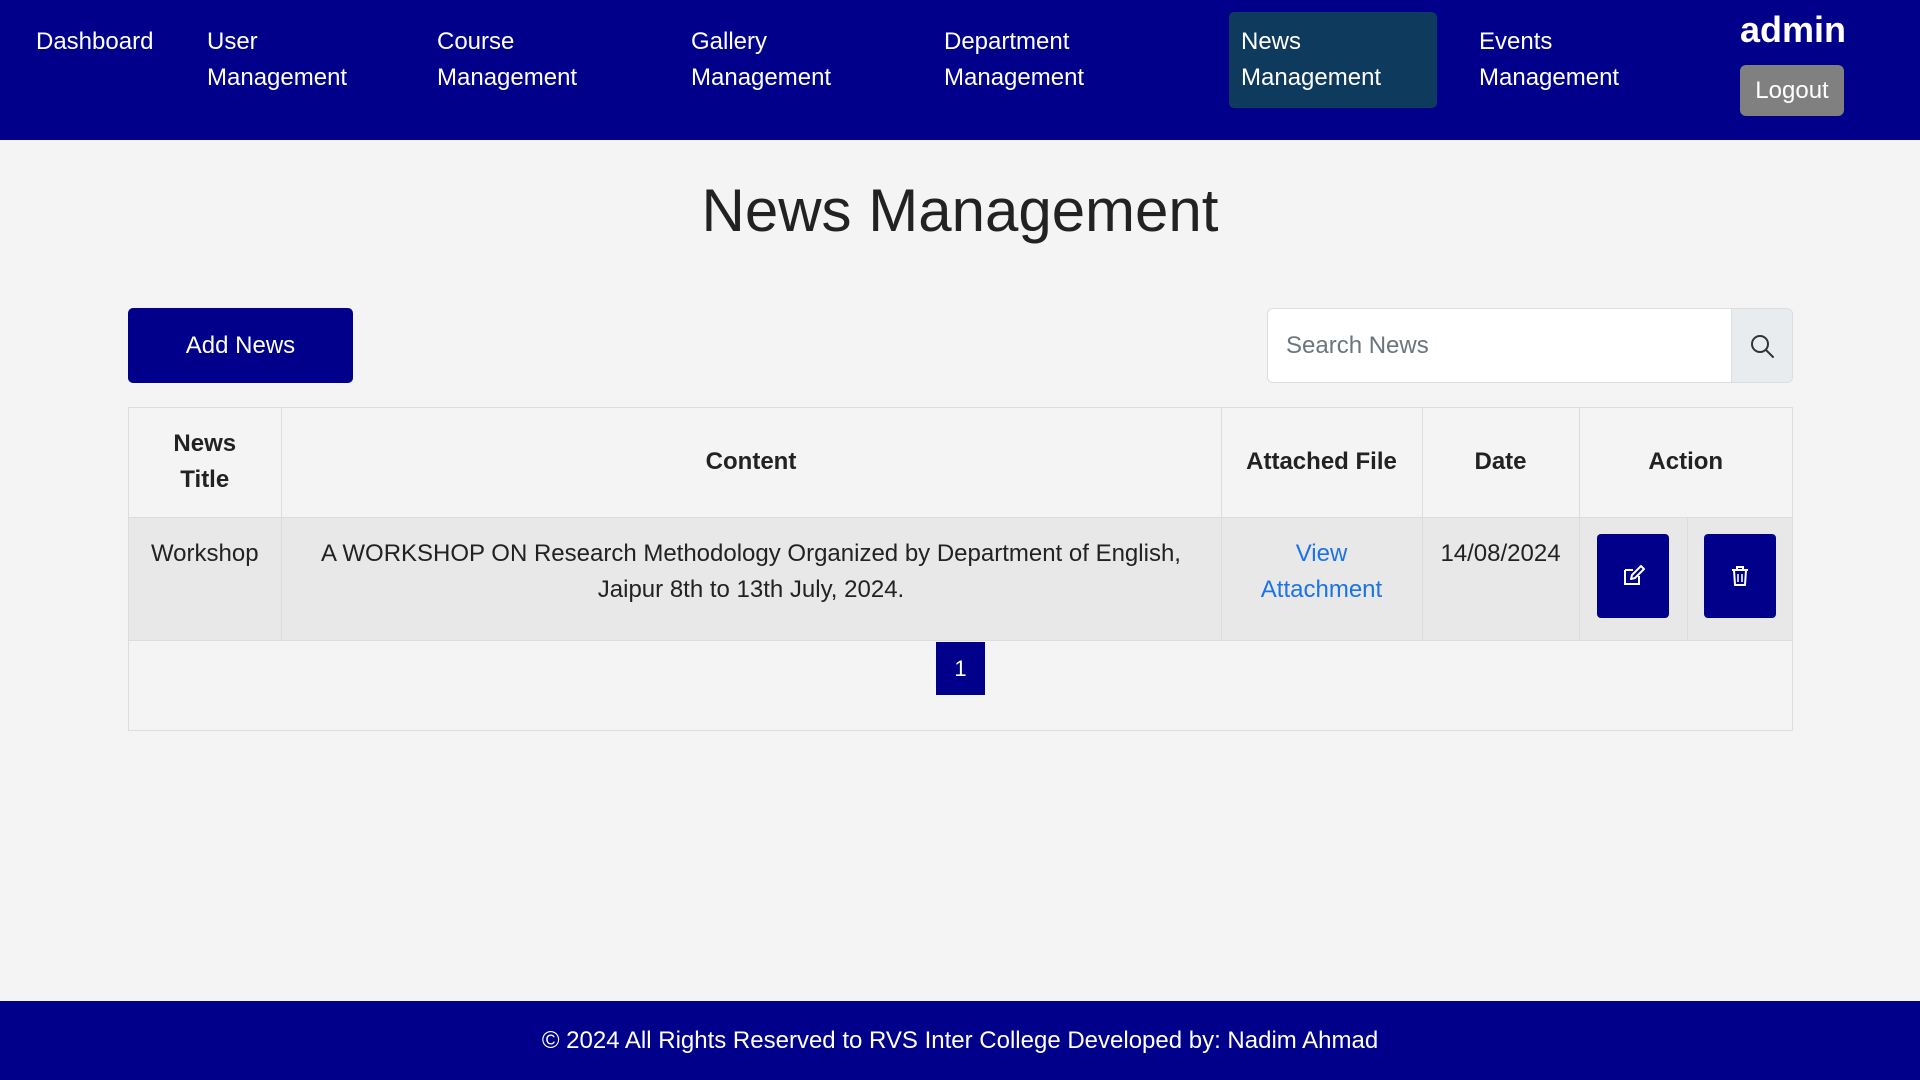 This screenshot has width=1920, height=1080. I want to click on nav-item-label: News, so click(1271, 41).